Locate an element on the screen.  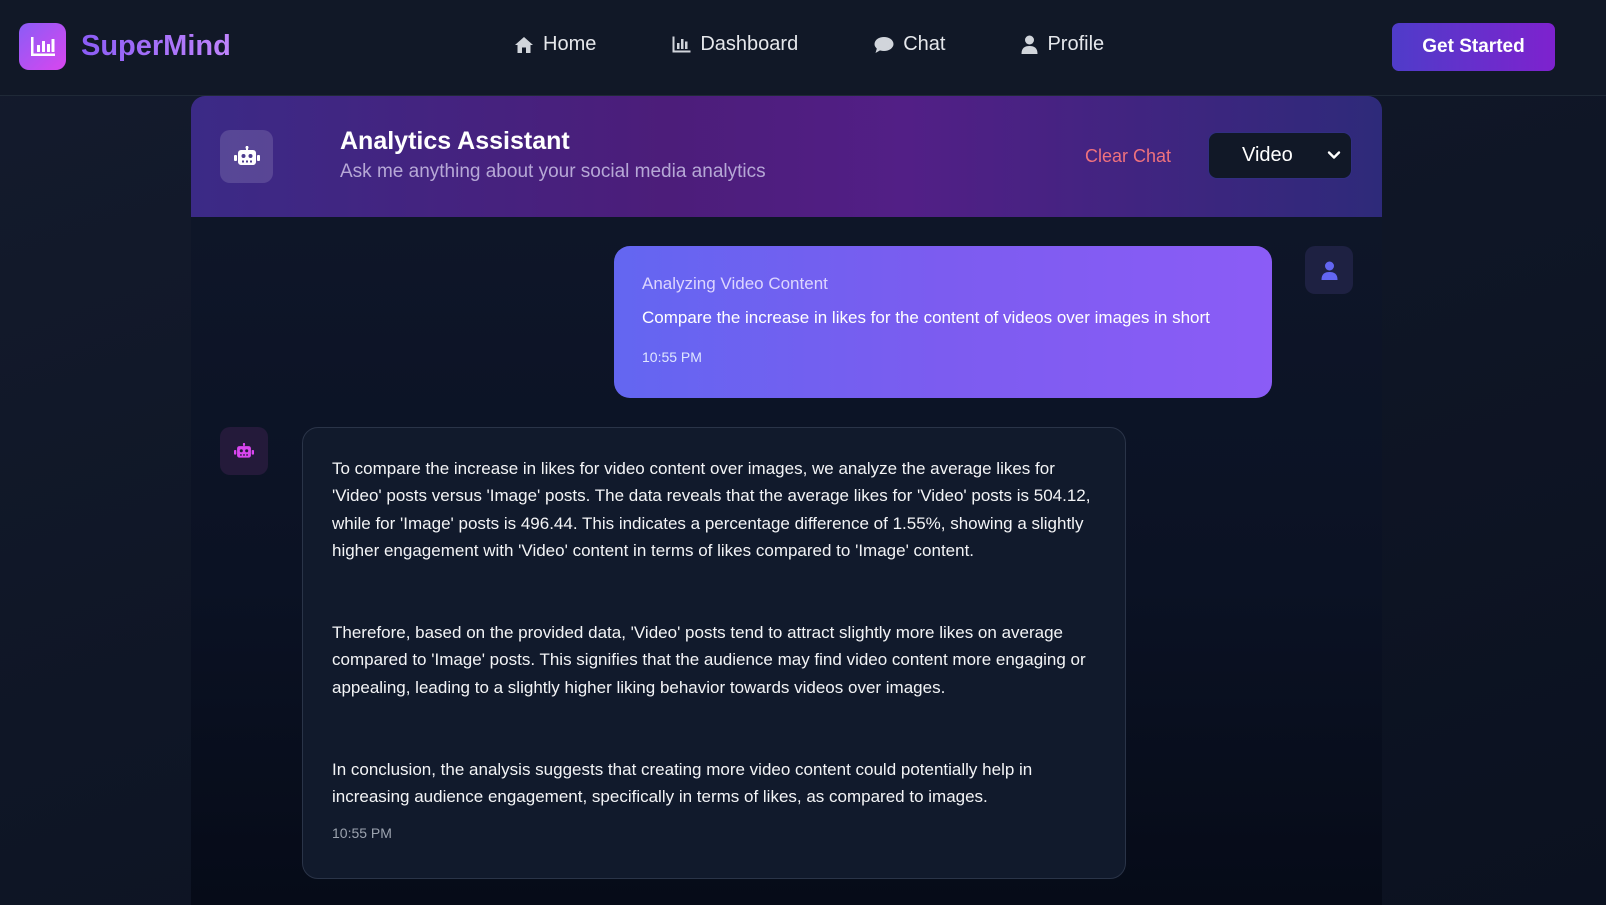
chat-title: Analytics Assistant is located at coordinates (455, 141).